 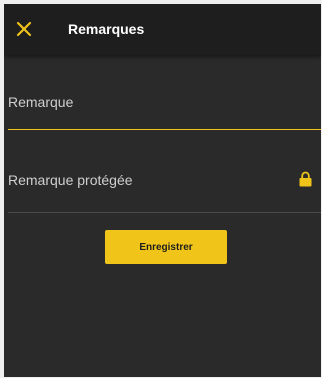 What do you see at coordinates (162, 29) in the screenshot?
I see `app-bar: Remarques` at bounding box center [162, 29].